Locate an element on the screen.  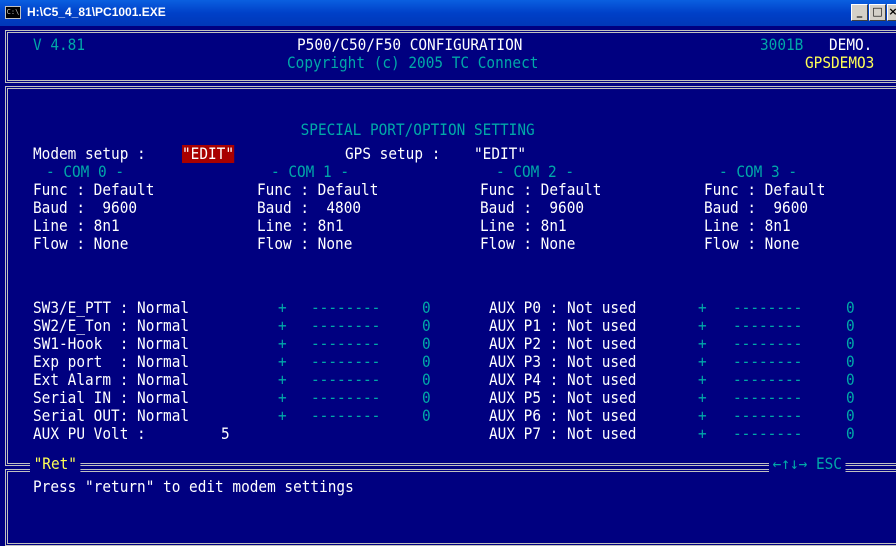
input-row-label: SW1-Hook : Normal is located at coordinates (111, 344).